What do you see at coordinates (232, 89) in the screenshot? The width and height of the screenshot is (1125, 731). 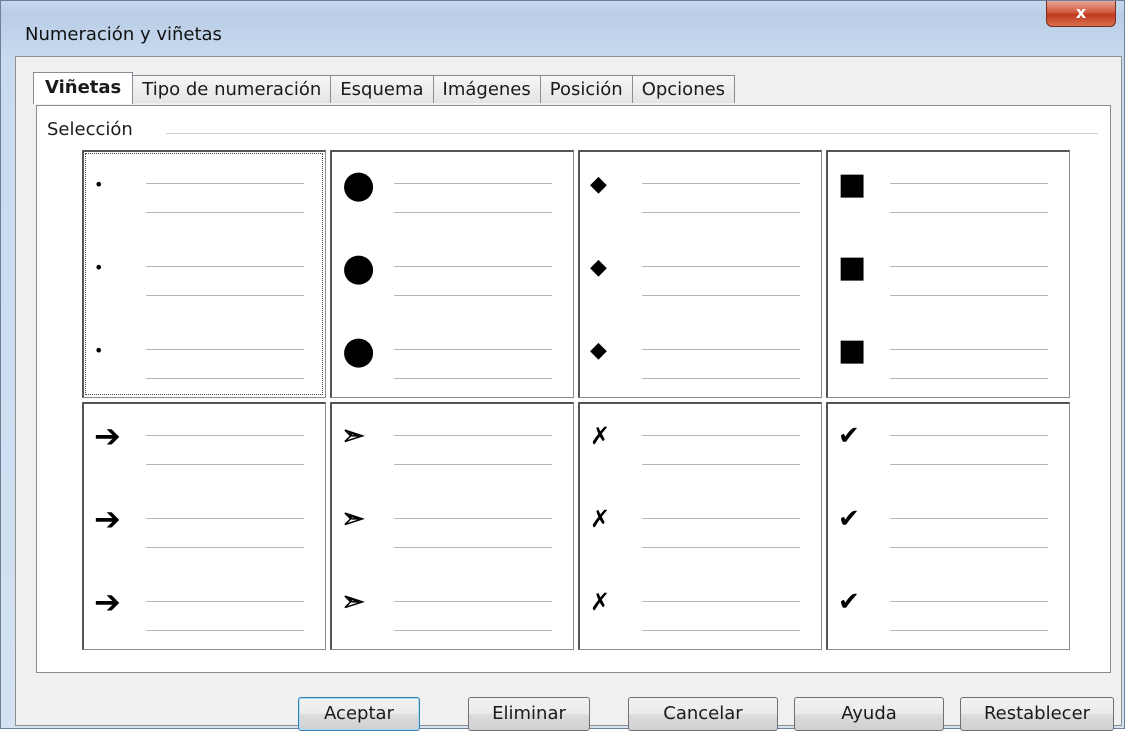 I see `tab-tipo-de-numeracion: Tipo de numeración` at bounding box center [232, 89].